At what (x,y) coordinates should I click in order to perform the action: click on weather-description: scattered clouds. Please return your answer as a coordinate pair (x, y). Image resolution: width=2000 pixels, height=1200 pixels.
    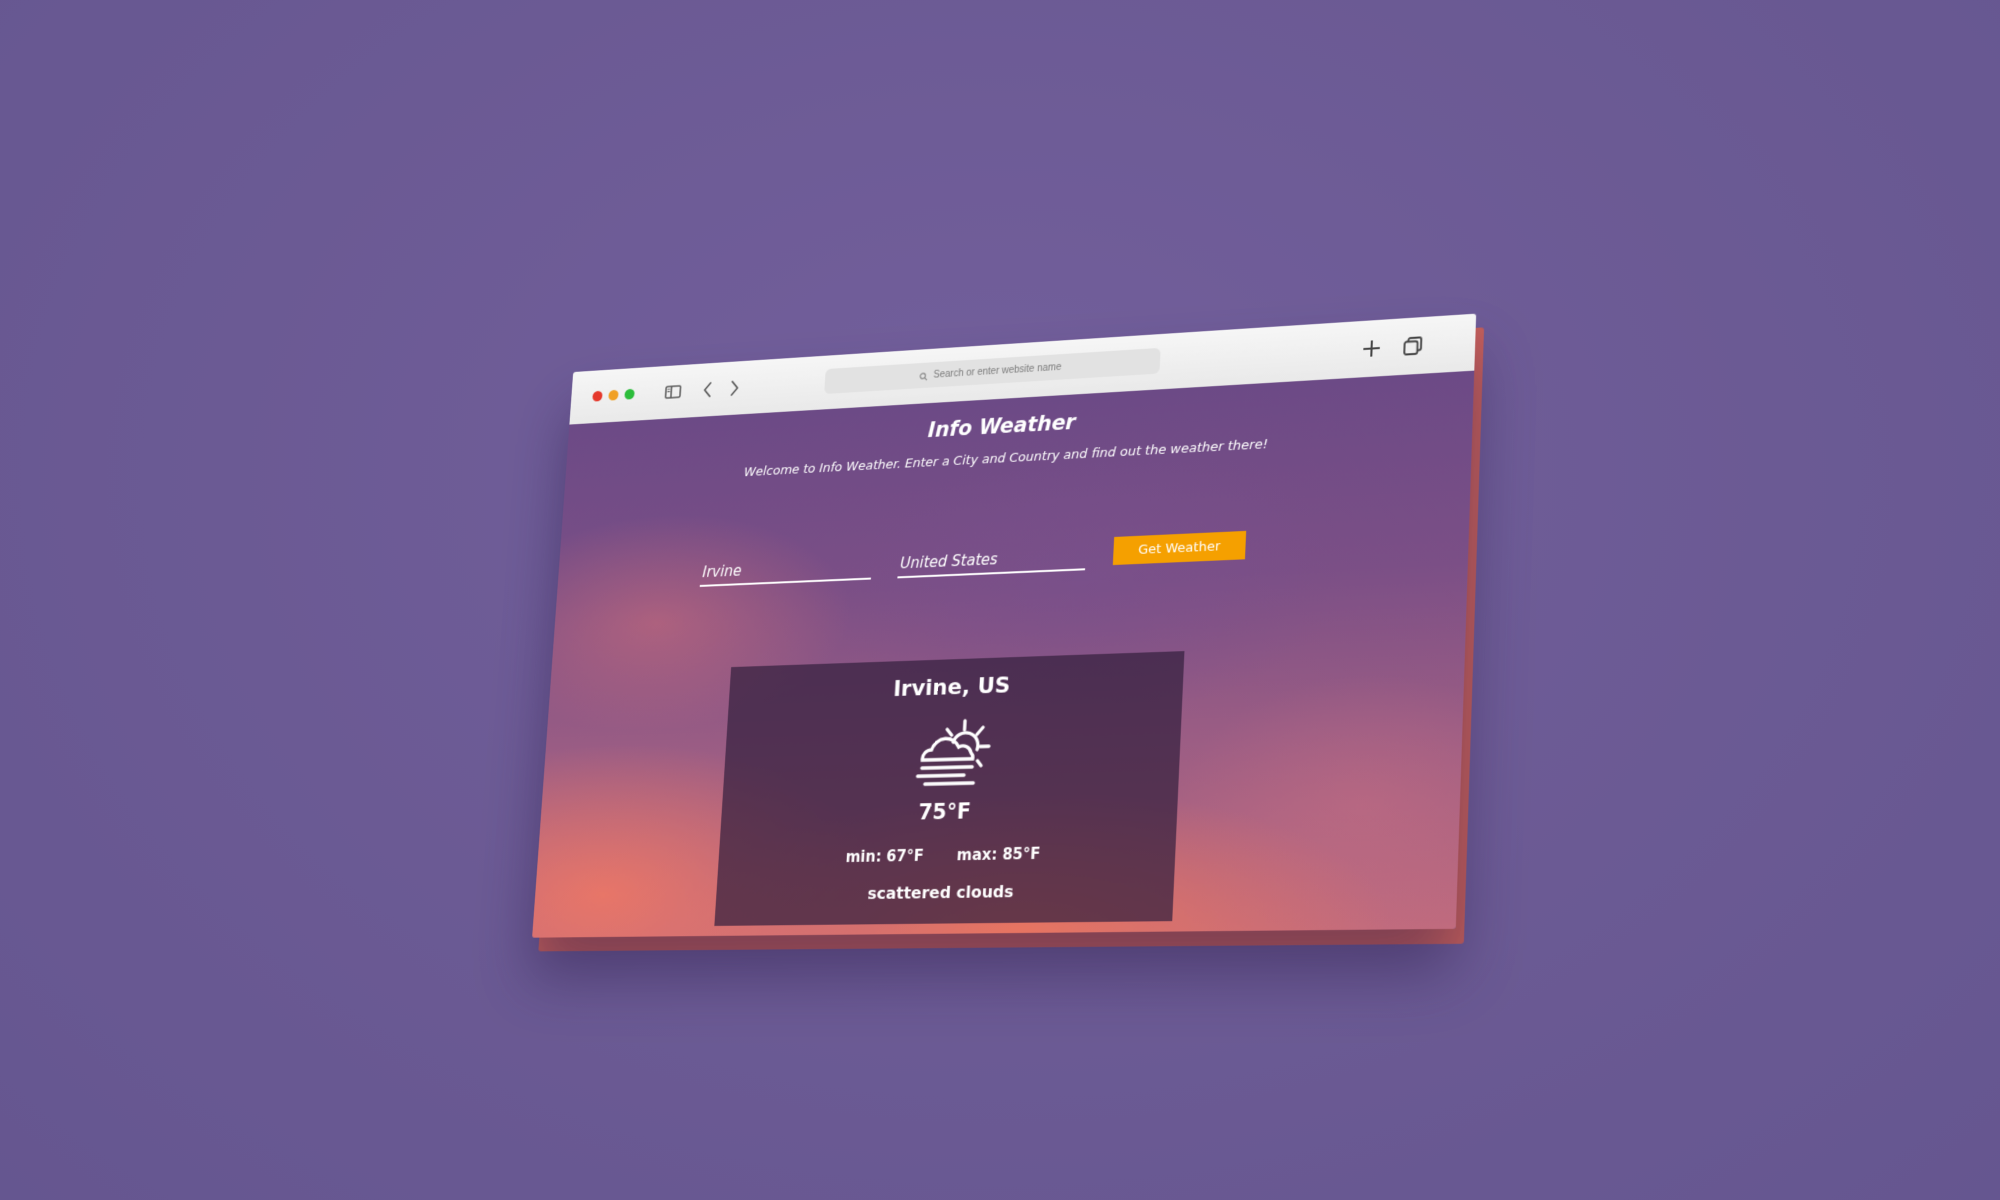
    Looking at the image, I should click on (941, 892).